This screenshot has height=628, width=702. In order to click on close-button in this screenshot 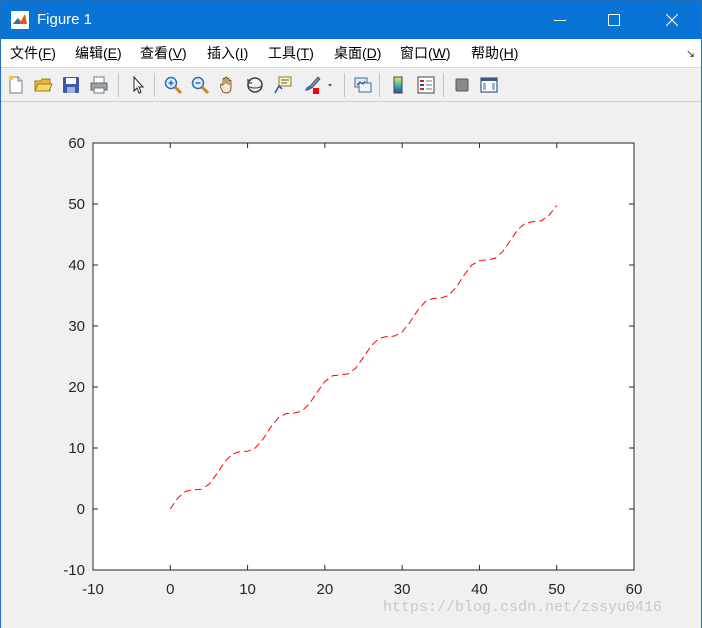, I will do `click(672, 20)`.